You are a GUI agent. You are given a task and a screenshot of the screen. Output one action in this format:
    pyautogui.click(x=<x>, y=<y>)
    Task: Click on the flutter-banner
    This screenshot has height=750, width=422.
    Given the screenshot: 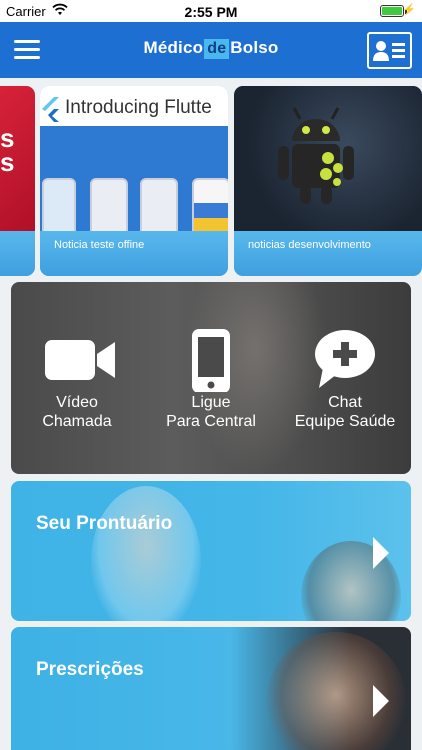 What is the action you would take?
    pyautogui.click(x=134, y=178)
    